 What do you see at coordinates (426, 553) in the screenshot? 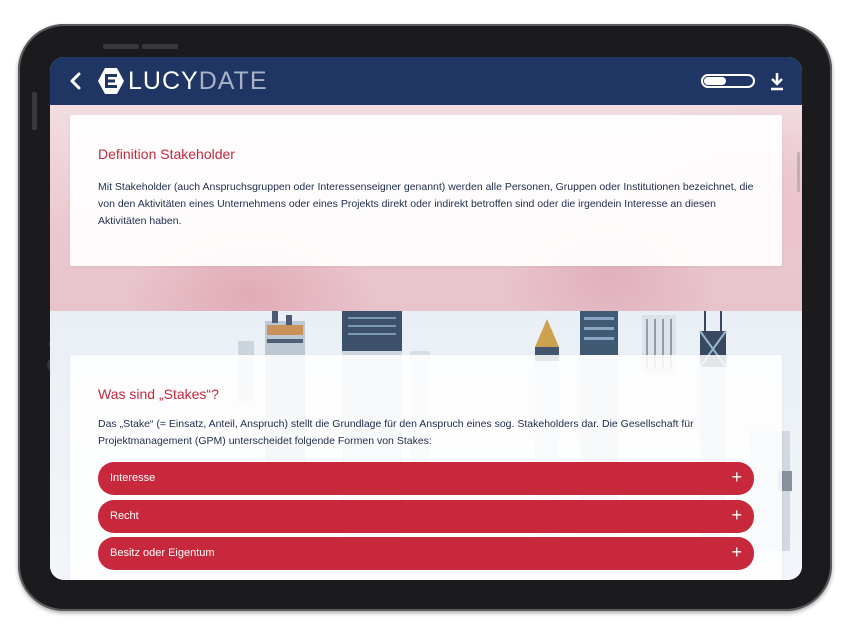
I see `accordion-besitz: Besitz oder Eigentum +` at bounding box center [426, 553].